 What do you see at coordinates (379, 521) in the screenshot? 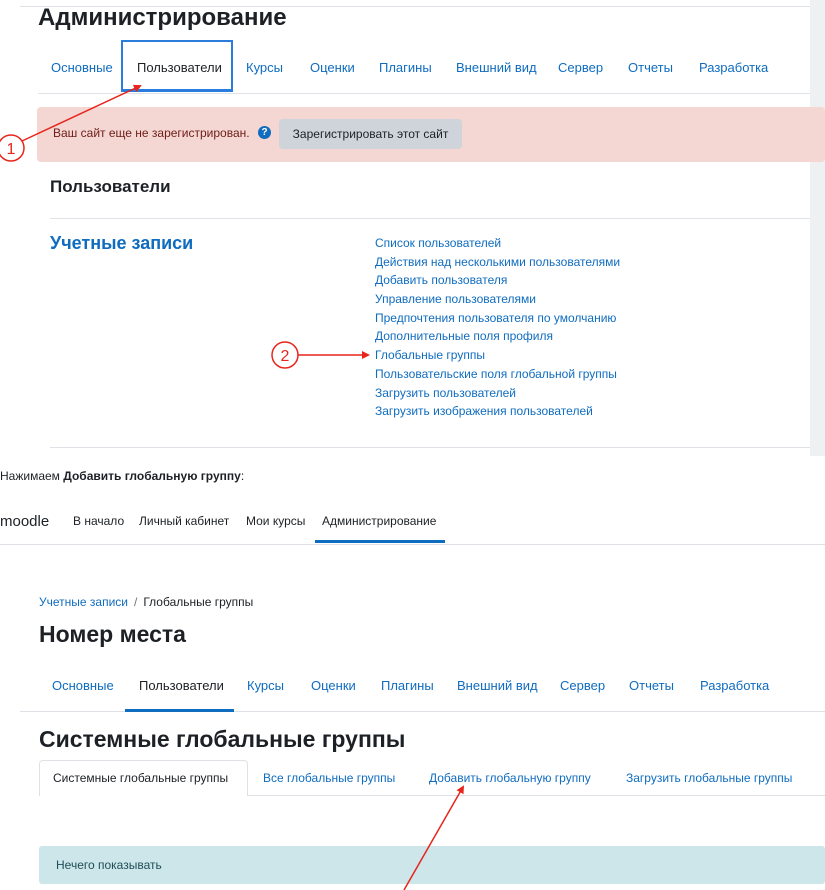
I see `nav-site-admin: Администрирование` at bounding box center [379, 521].